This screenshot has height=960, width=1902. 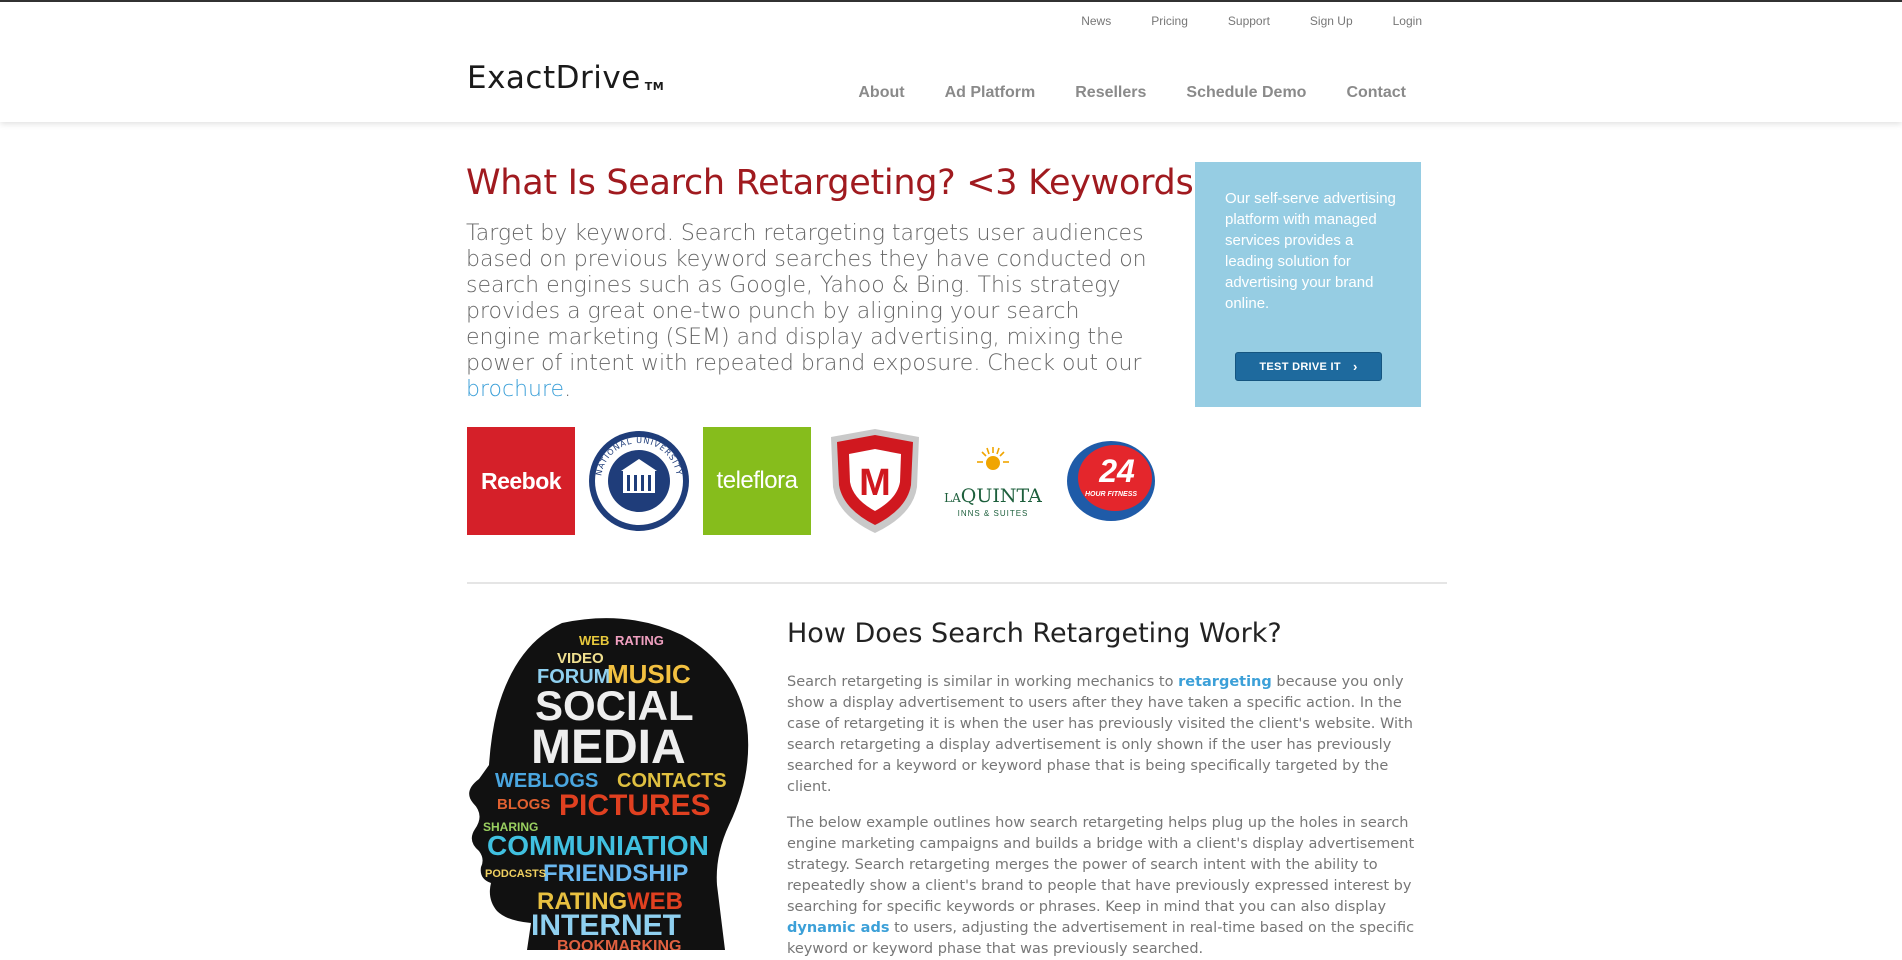 I want to click on reebok-logo: Reebok, so click(x=521, y=481).